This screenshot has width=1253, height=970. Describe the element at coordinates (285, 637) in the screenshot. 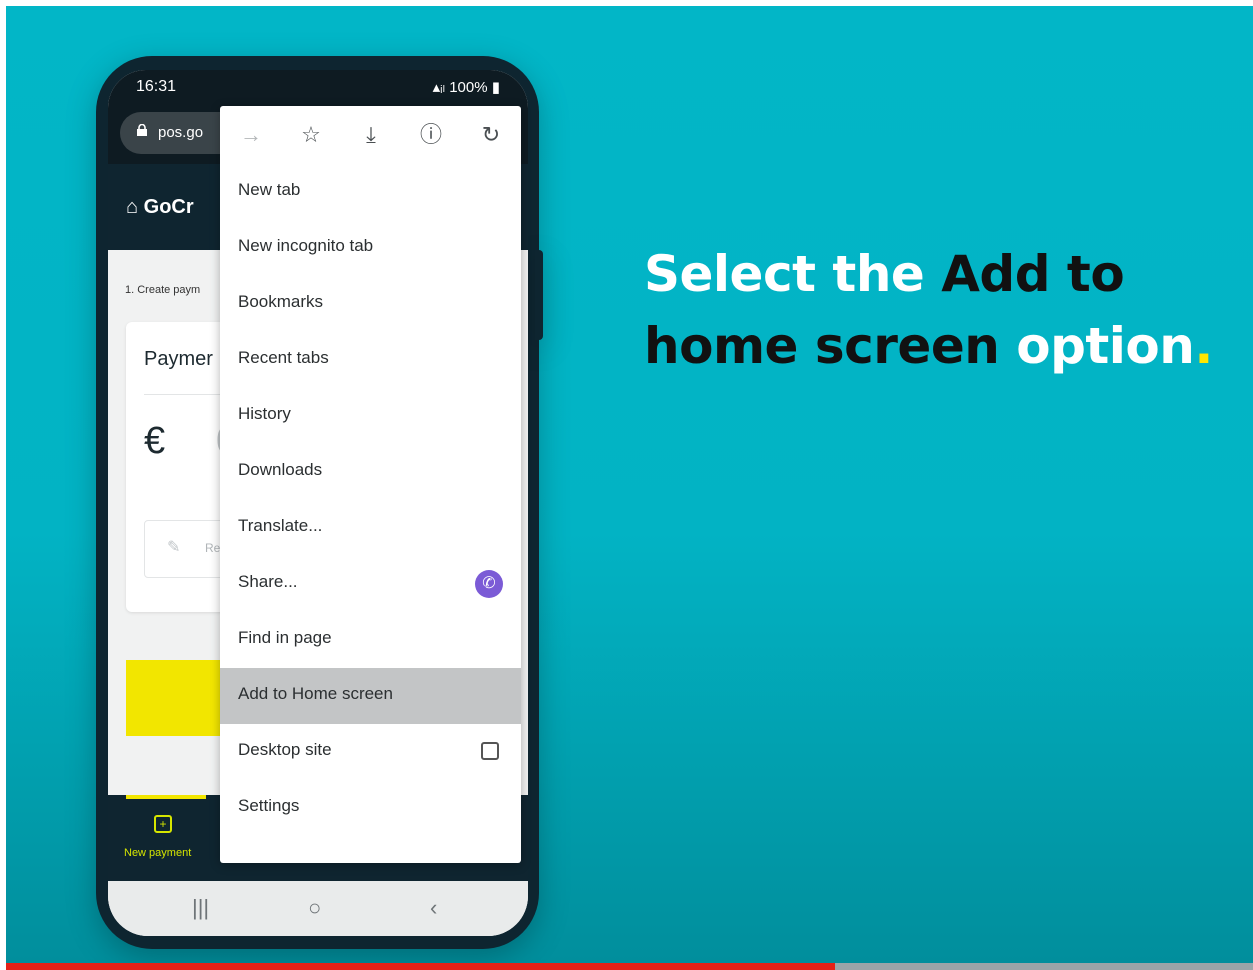

I see `menu-item-label: Find in page` at that location.